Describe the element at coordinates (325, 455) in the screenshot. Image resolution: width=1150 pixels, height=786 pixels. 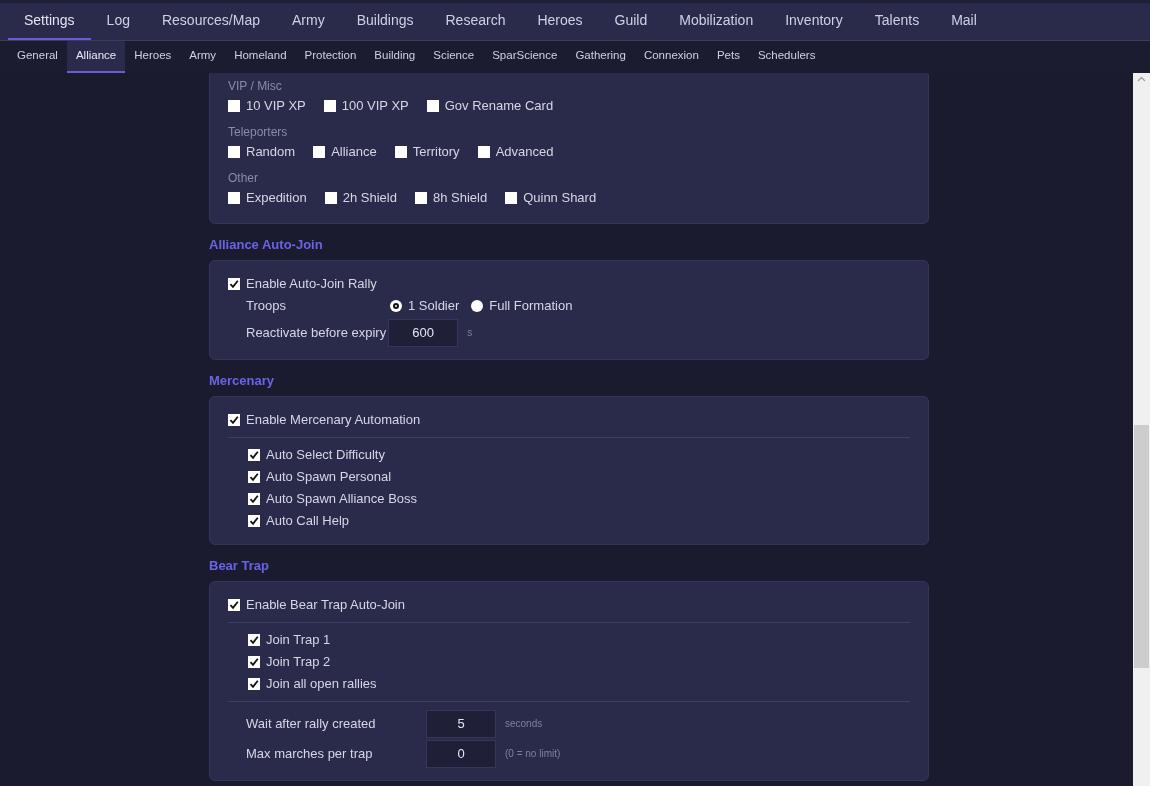
I see `checkbox-label: Auto Select Difficulty` at that location.